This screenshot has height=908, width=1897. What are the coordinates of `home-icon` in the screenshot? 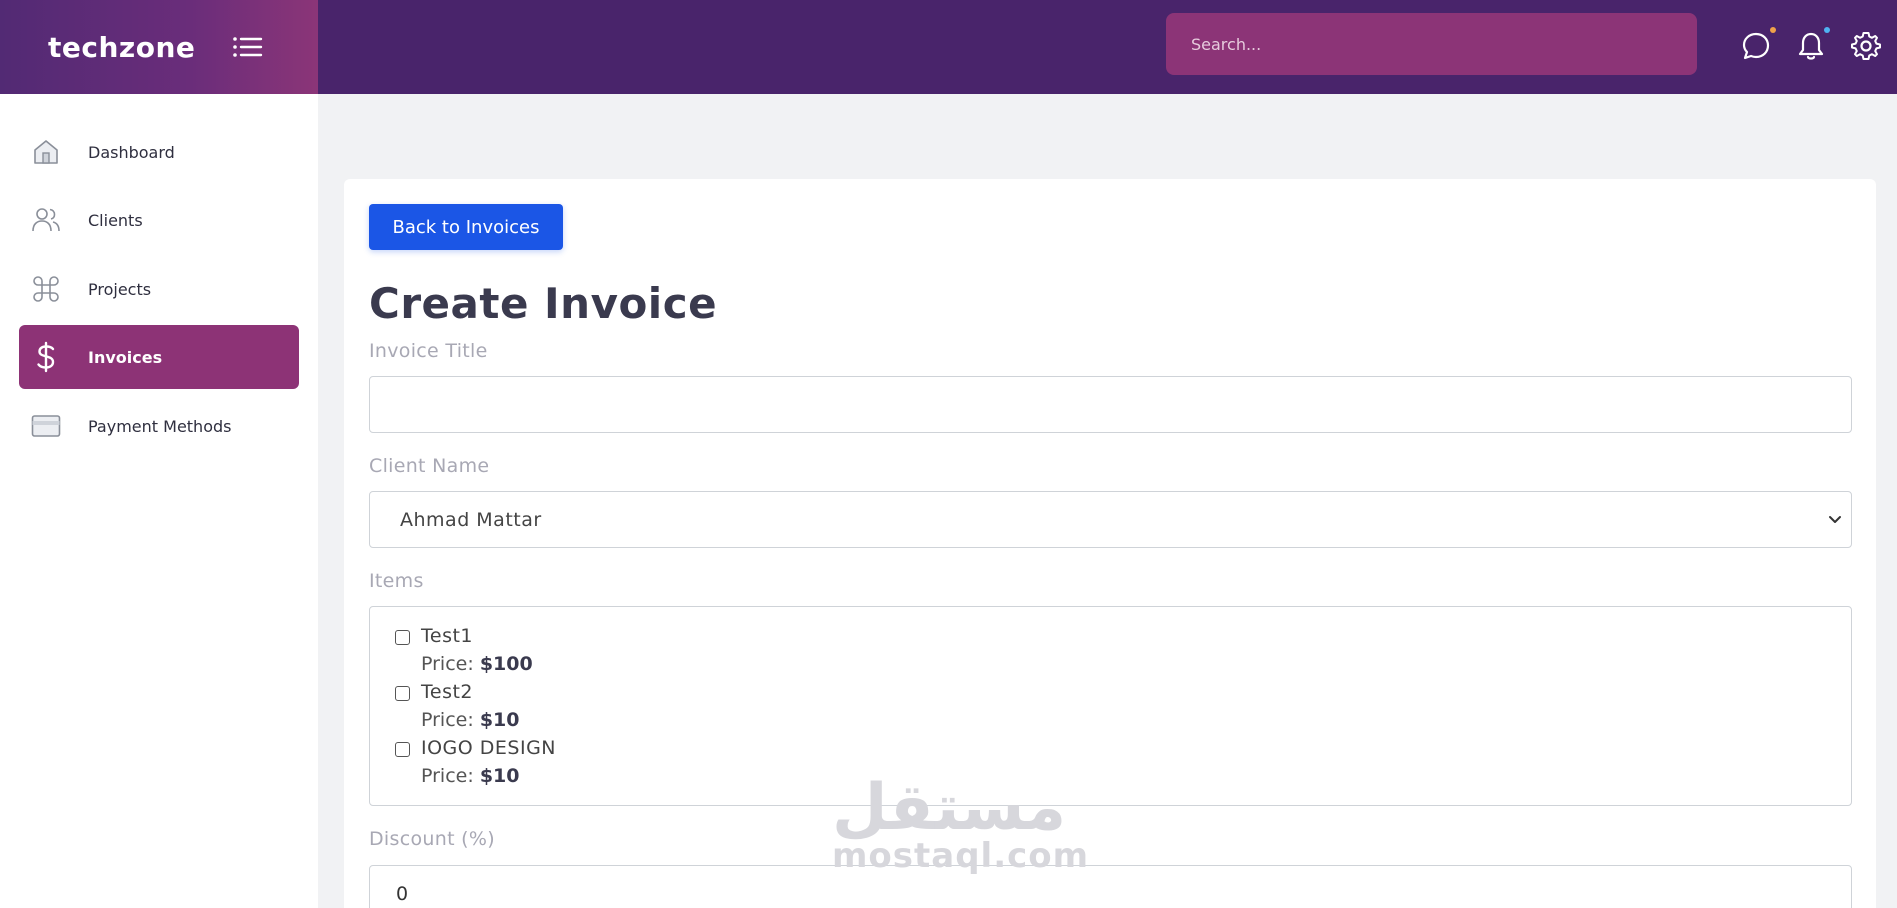 It's located at (46, 152).